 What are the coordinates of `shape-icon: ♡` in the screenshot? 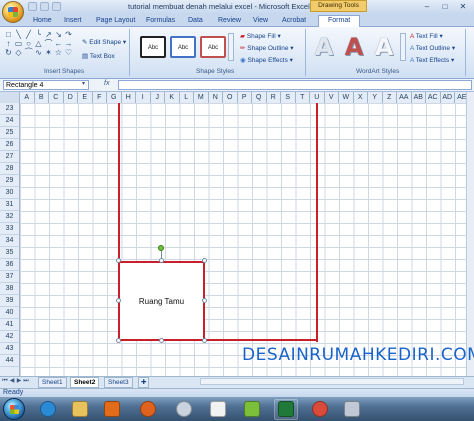 It's located at (68, 53).